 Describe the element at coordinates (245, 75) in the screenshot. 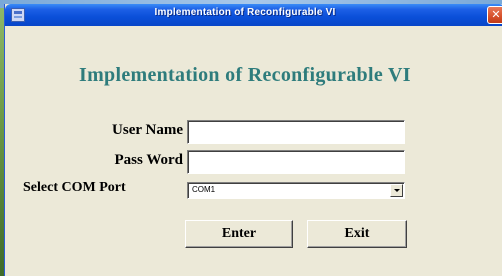

I see `form-heading: Implementation of Reconfigurable VI` at that location.